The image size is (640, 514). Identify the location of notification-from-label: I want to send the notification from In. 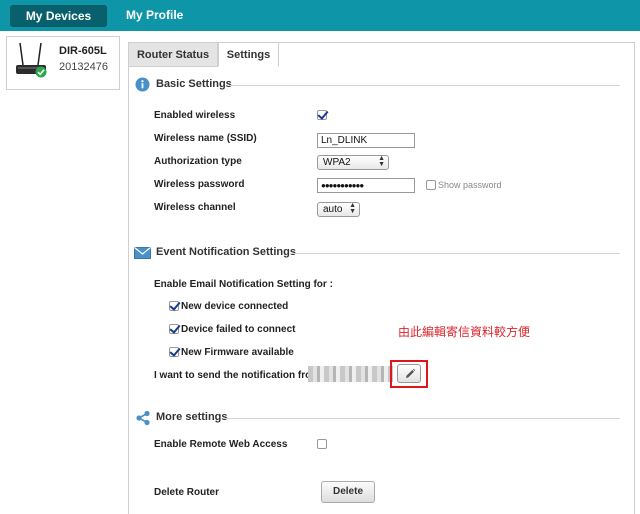
(243, 375).